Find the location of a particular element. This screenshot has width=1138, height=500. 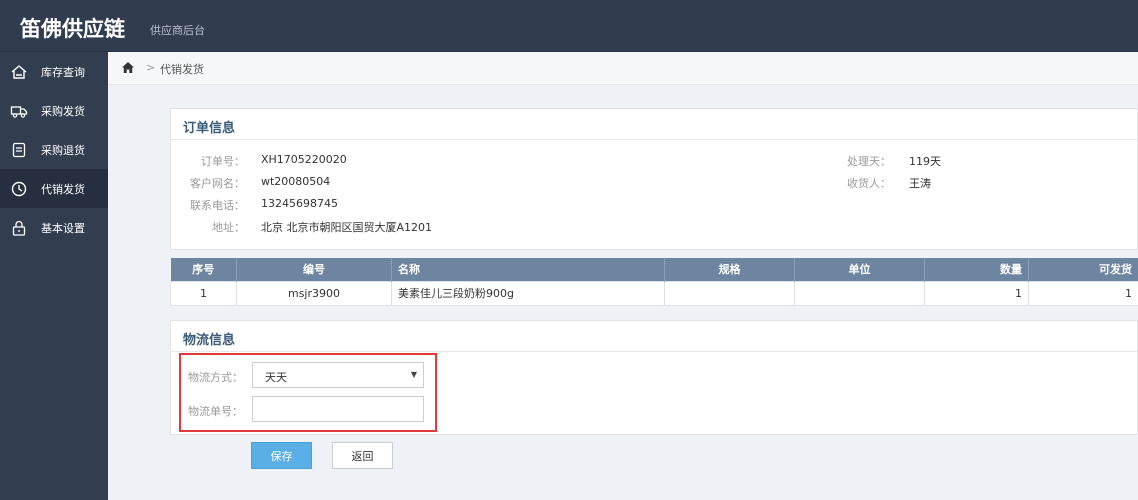

order-number-value: XH1705220020 is located at coordinates (304, 159).